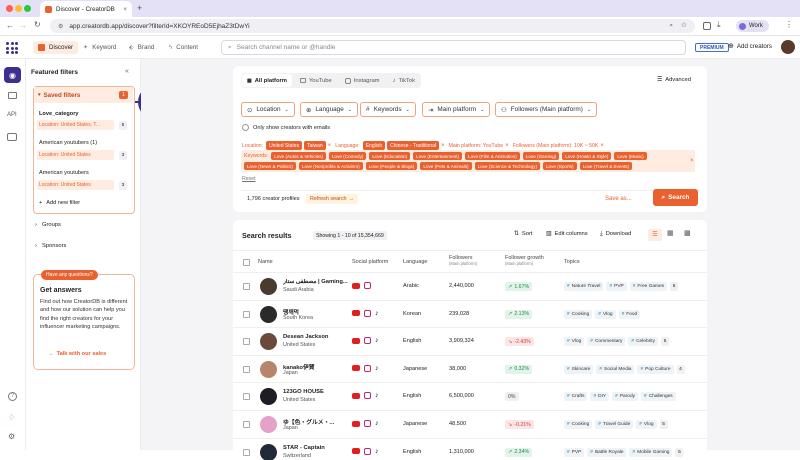 The image size is (800, 460). I want to click on column-name: Name, so click(265, 262).